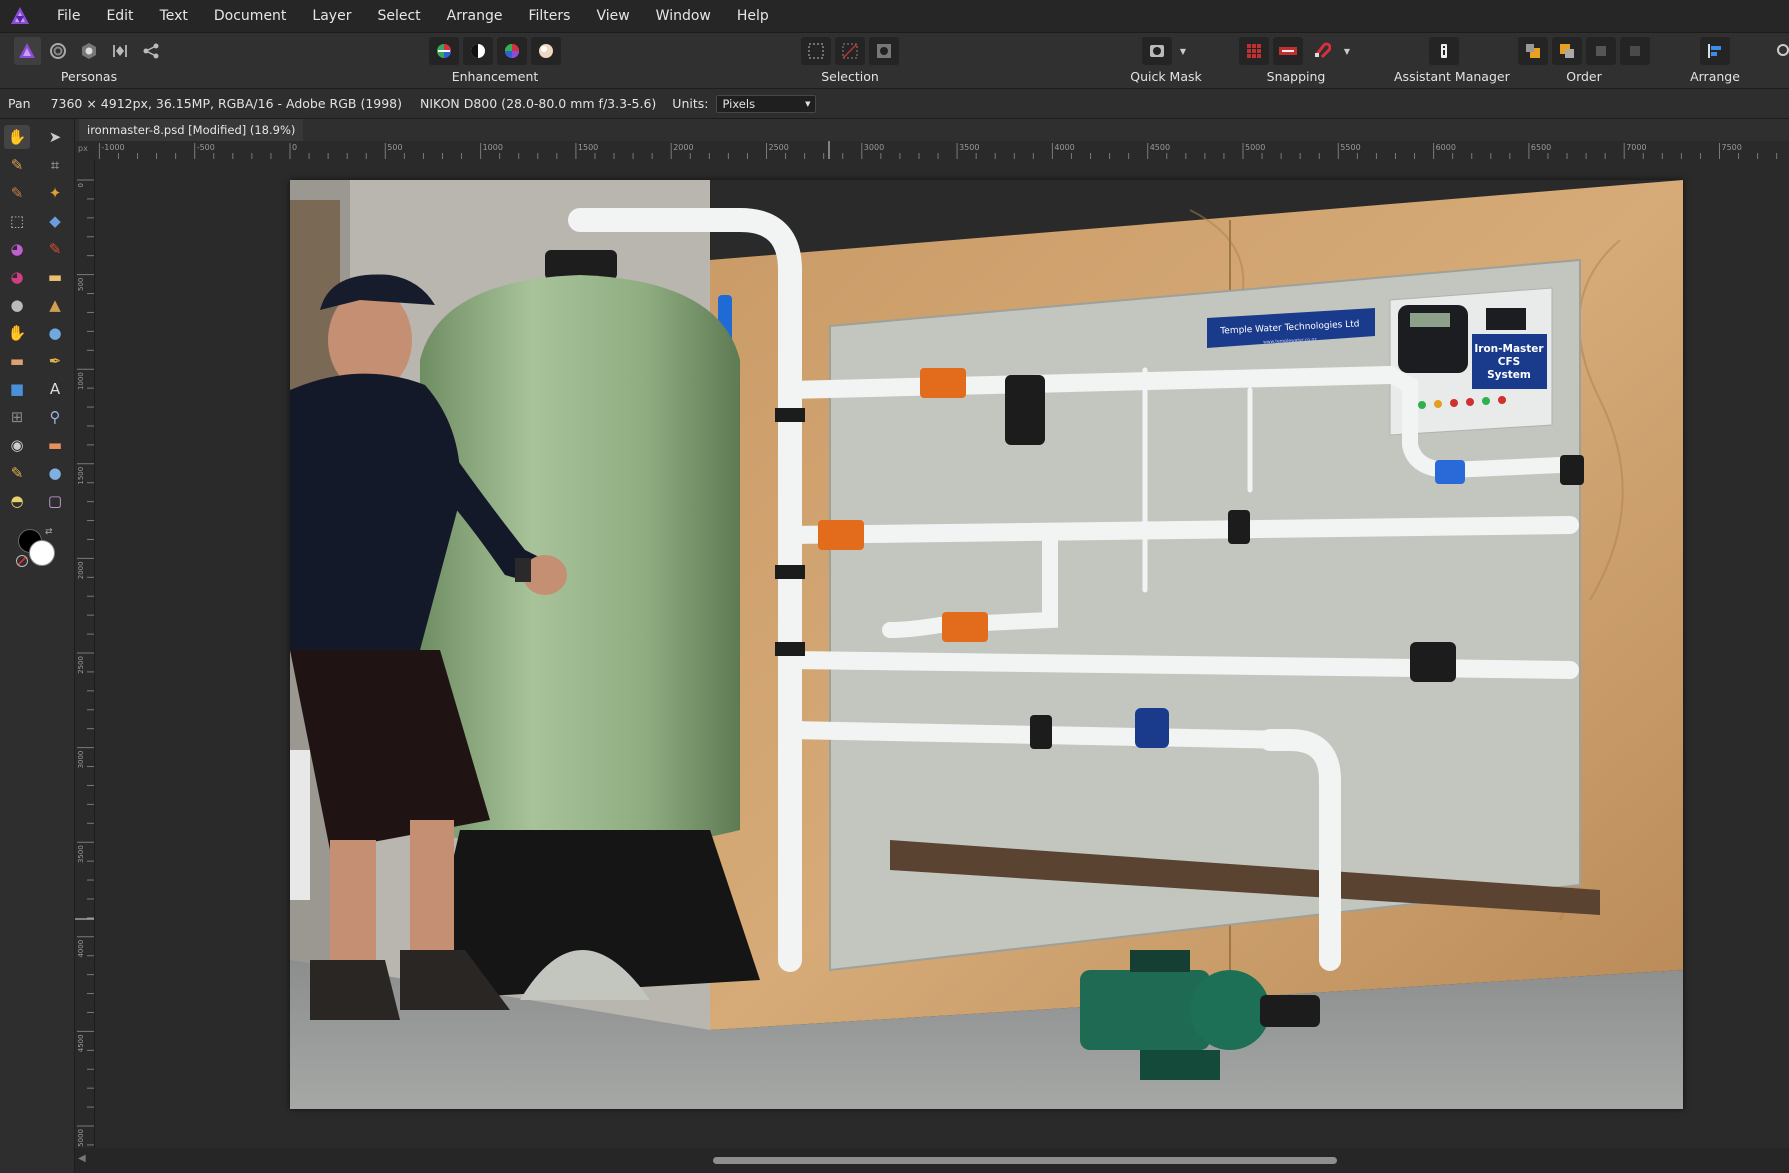 This screenshot has width=1789, height=1173. I want to click on swap-colors-icon: ⇄, so click(49, 532).